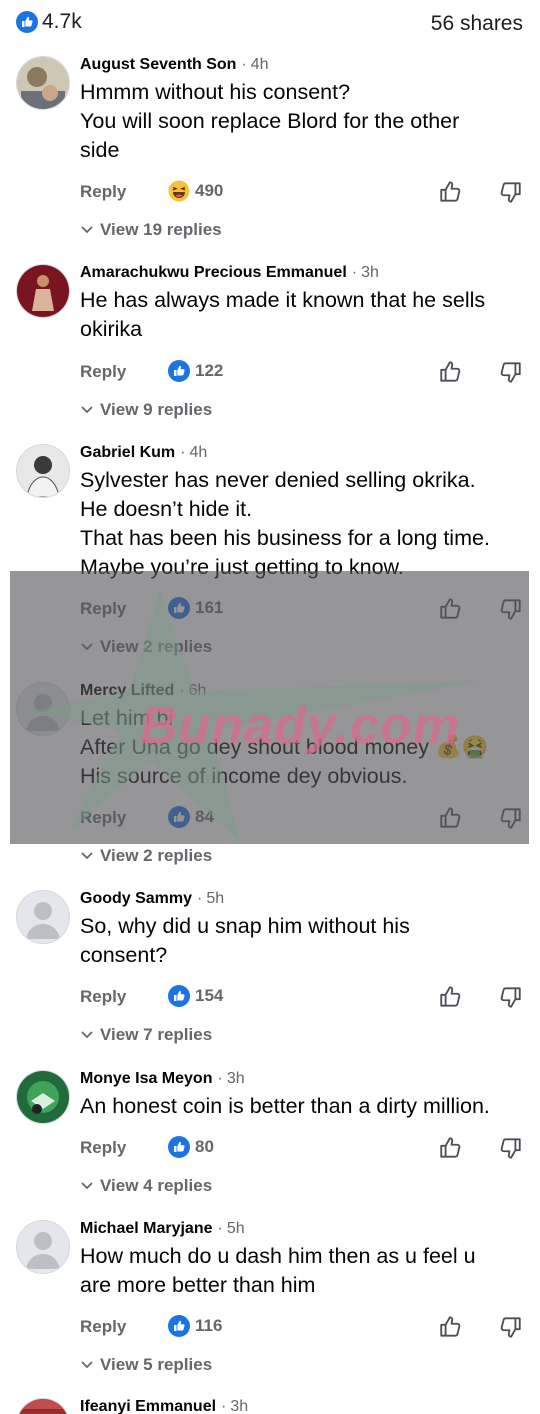 The image size is (540, 1414). Describe the element at coordinates (136, 898) in the screenshot. I see `commenter-name: Goody Sammy` at that location.